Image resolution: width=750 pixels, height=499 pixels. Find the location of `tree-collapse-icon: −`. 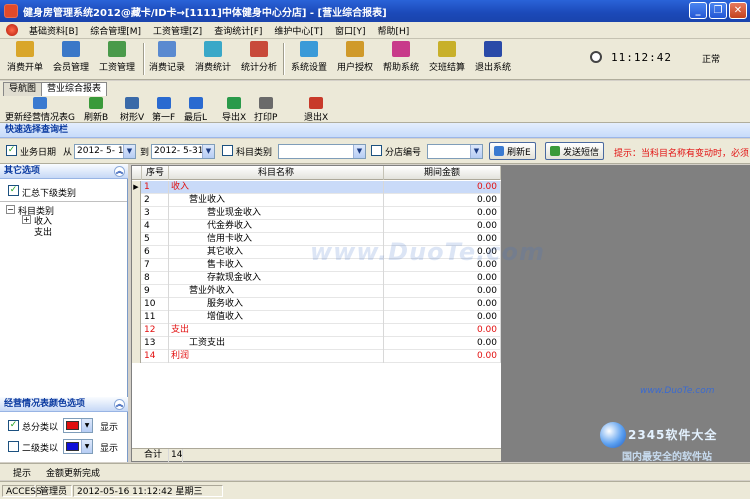

tree-collapse-icon: − is located at coordinates (10, 209).